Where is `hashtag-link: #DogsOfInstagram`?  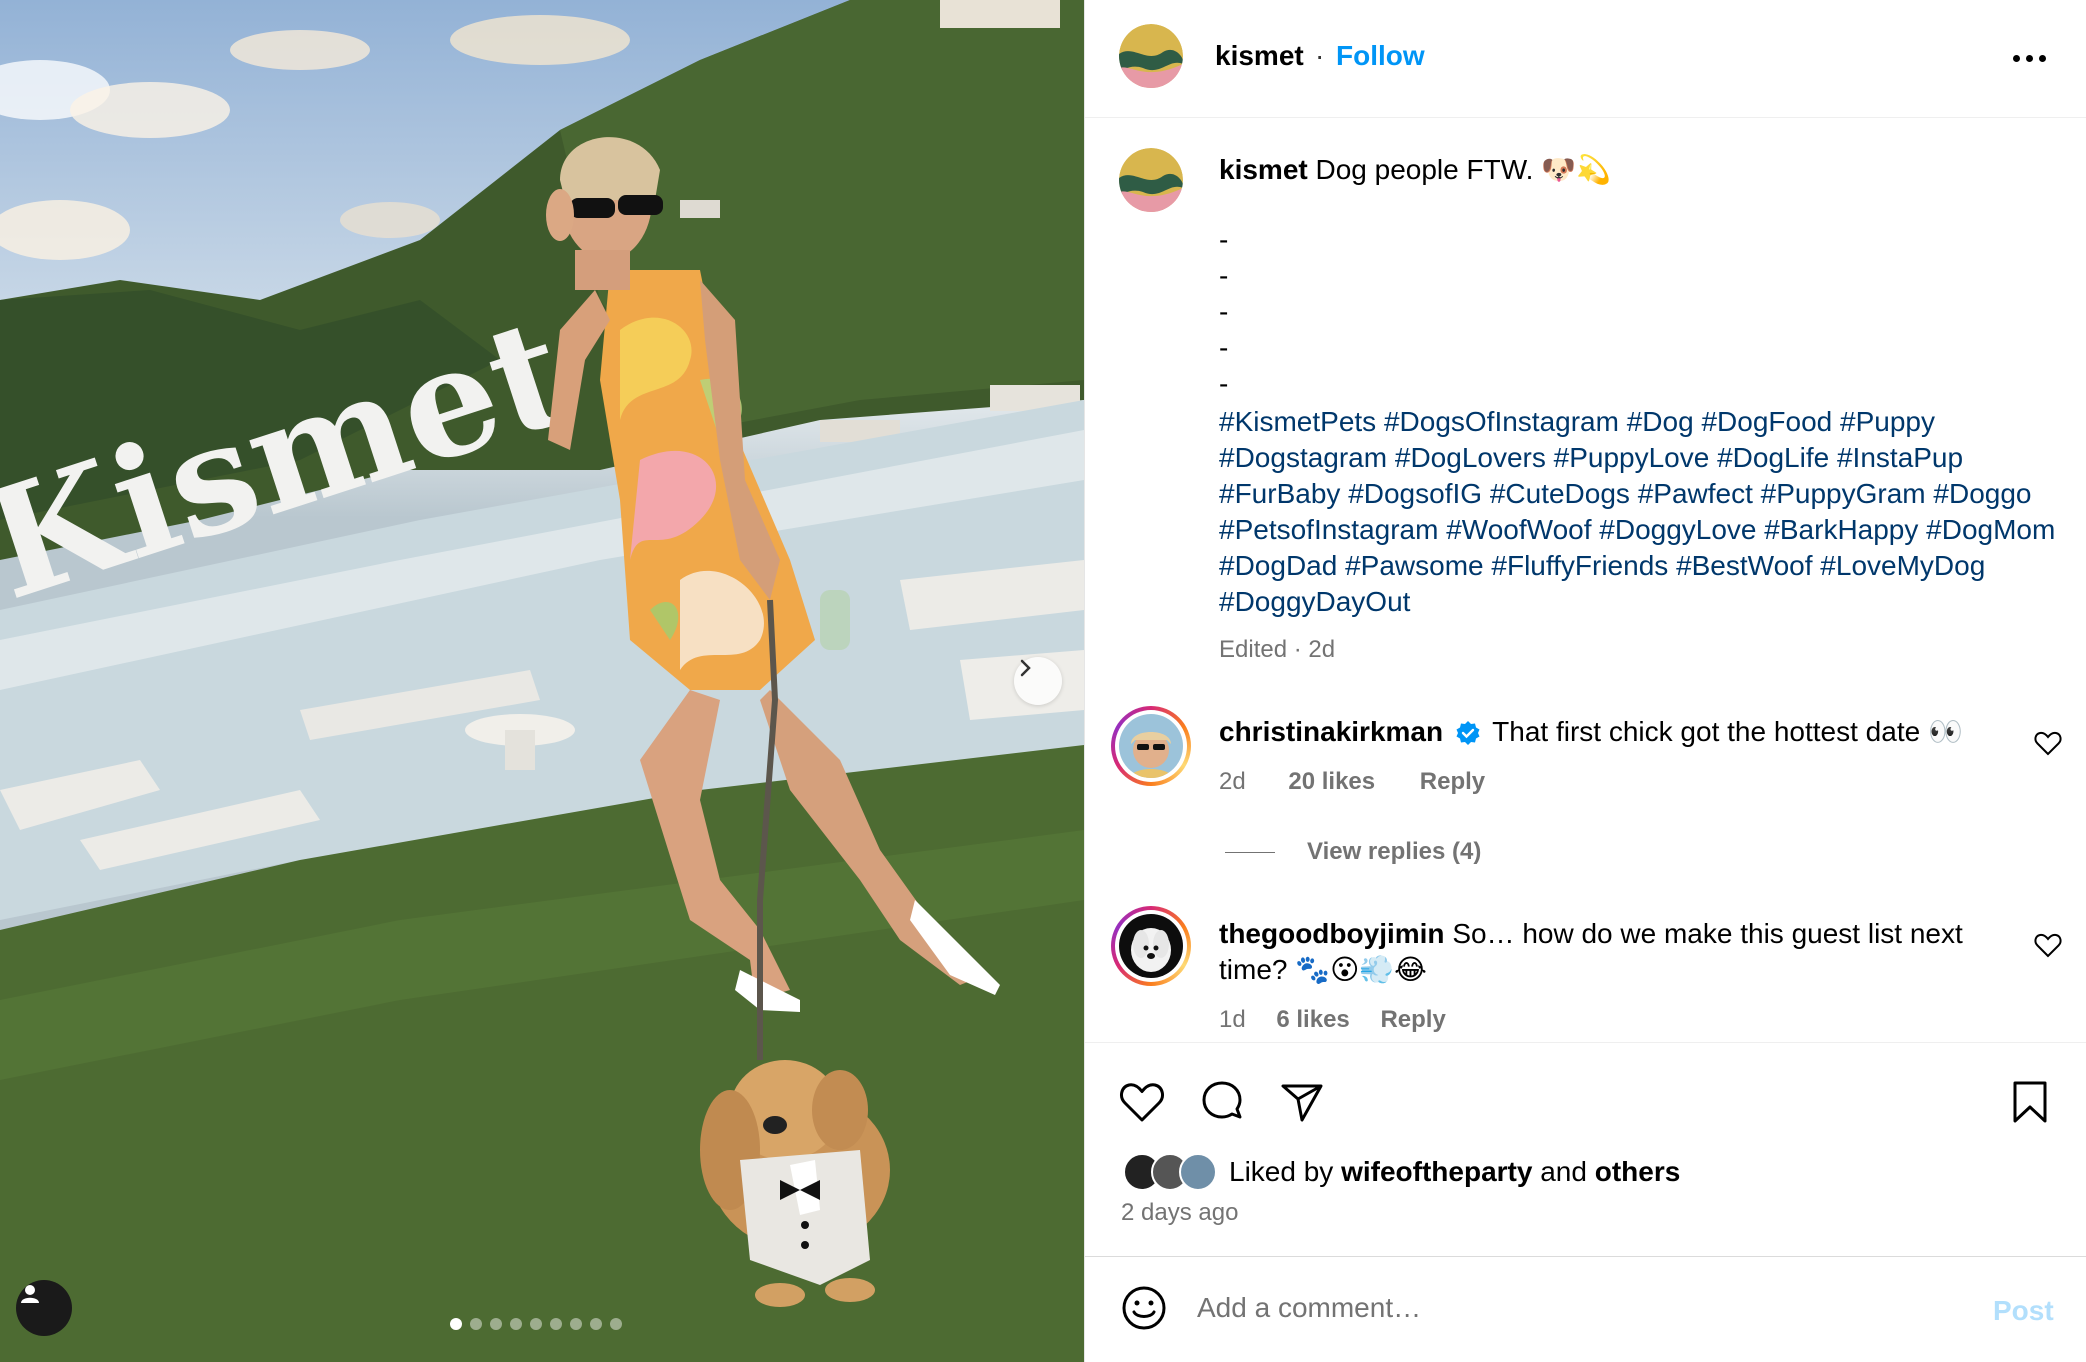 hashtag-link: #DogsOfInstagram is located at coordinates (1501, 421).